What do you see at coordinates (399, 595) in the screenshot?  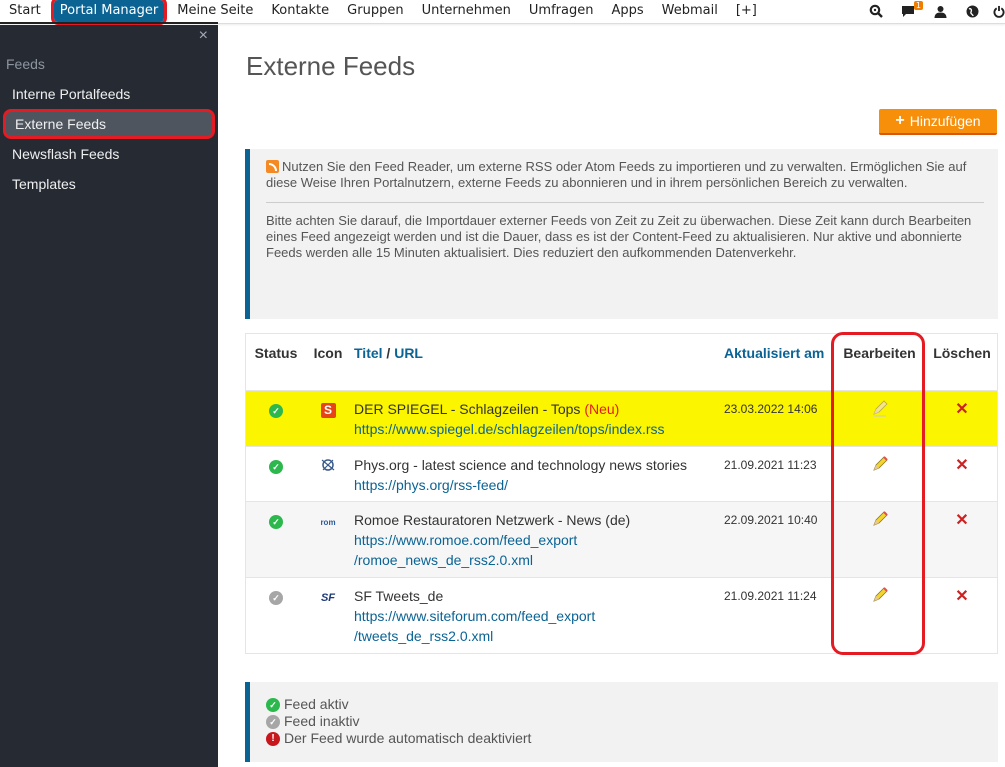 I see `feed-title: SF Tweets_de` at bounding box center [399, 595].